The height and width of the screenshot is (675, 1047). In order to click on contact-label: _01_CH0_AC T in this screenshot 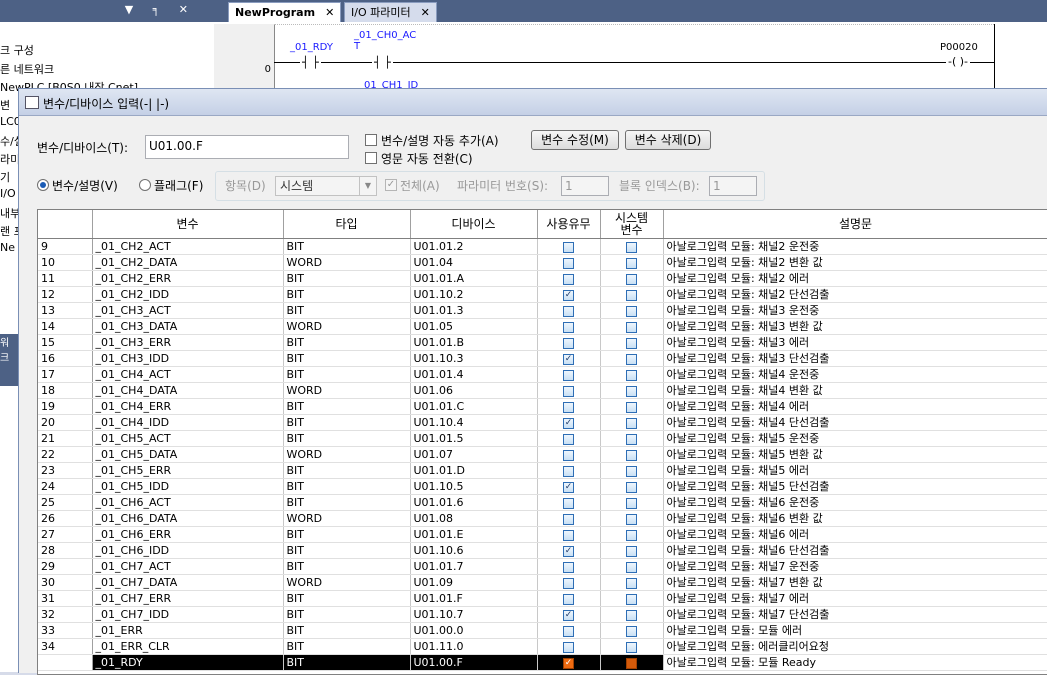, I will do `click(385, 41)`.